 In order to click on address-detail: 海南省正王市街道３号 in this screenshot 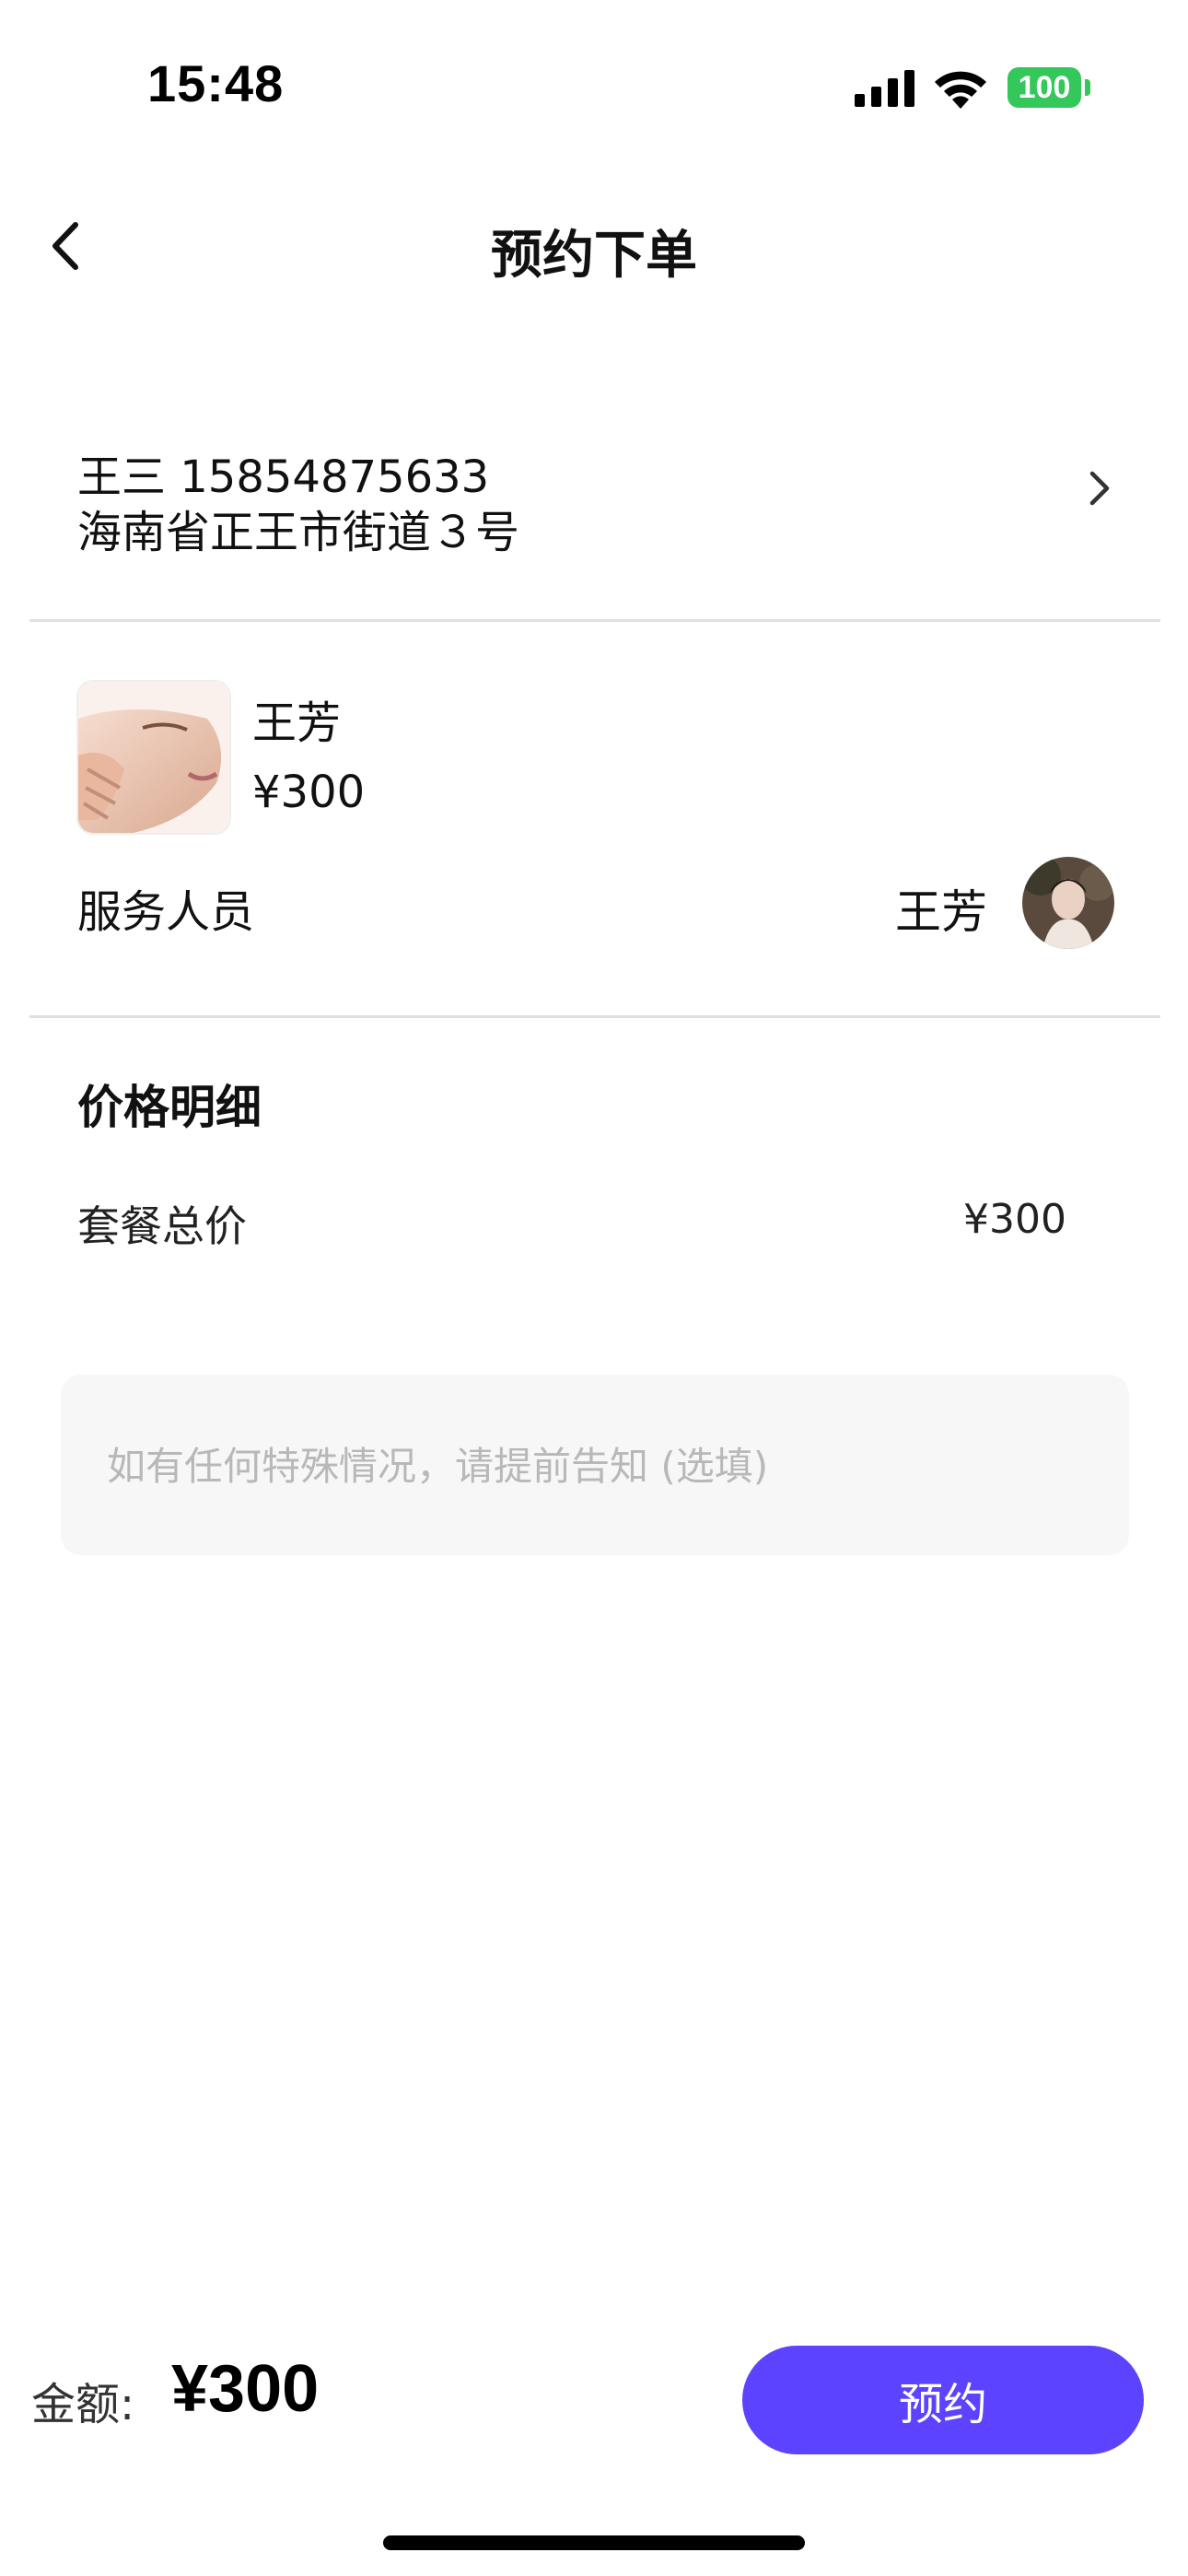, I will do `click(298, 532)`.